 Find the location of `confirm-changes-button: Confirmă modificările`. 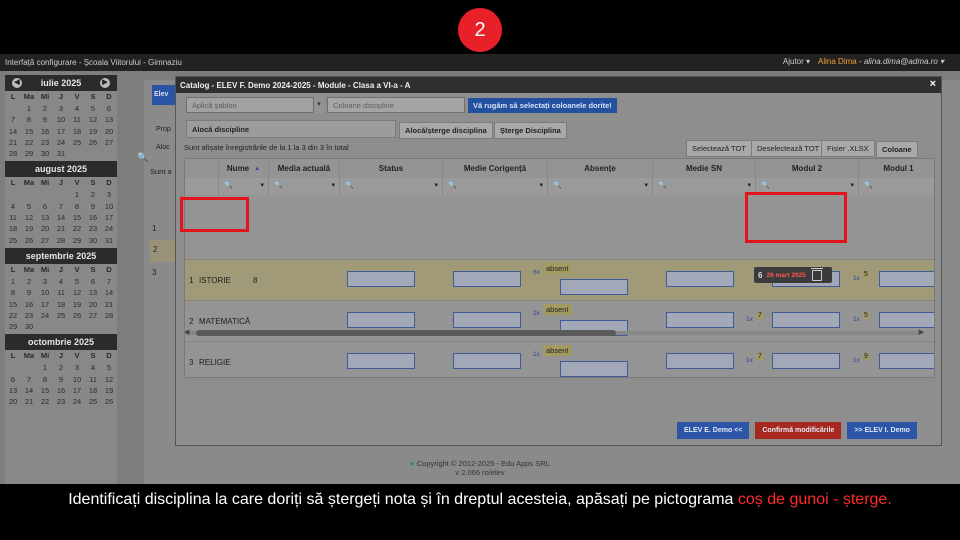

confirm-changes-button: Confirmă modificările is located at coordinates (798, 430).